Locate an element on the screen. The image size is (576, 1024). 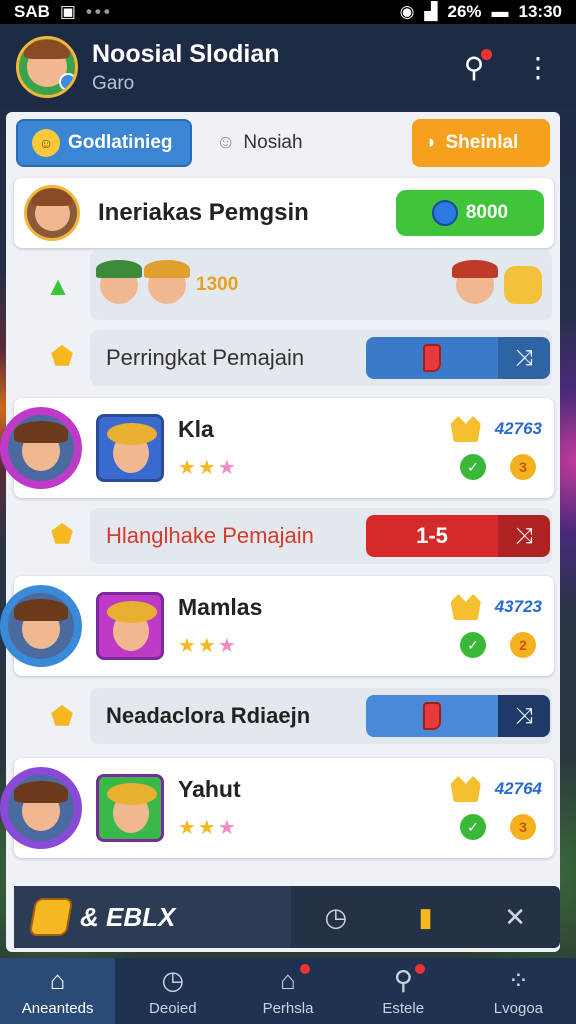
characters-row: 1300 is located at coordinates (321, 285).